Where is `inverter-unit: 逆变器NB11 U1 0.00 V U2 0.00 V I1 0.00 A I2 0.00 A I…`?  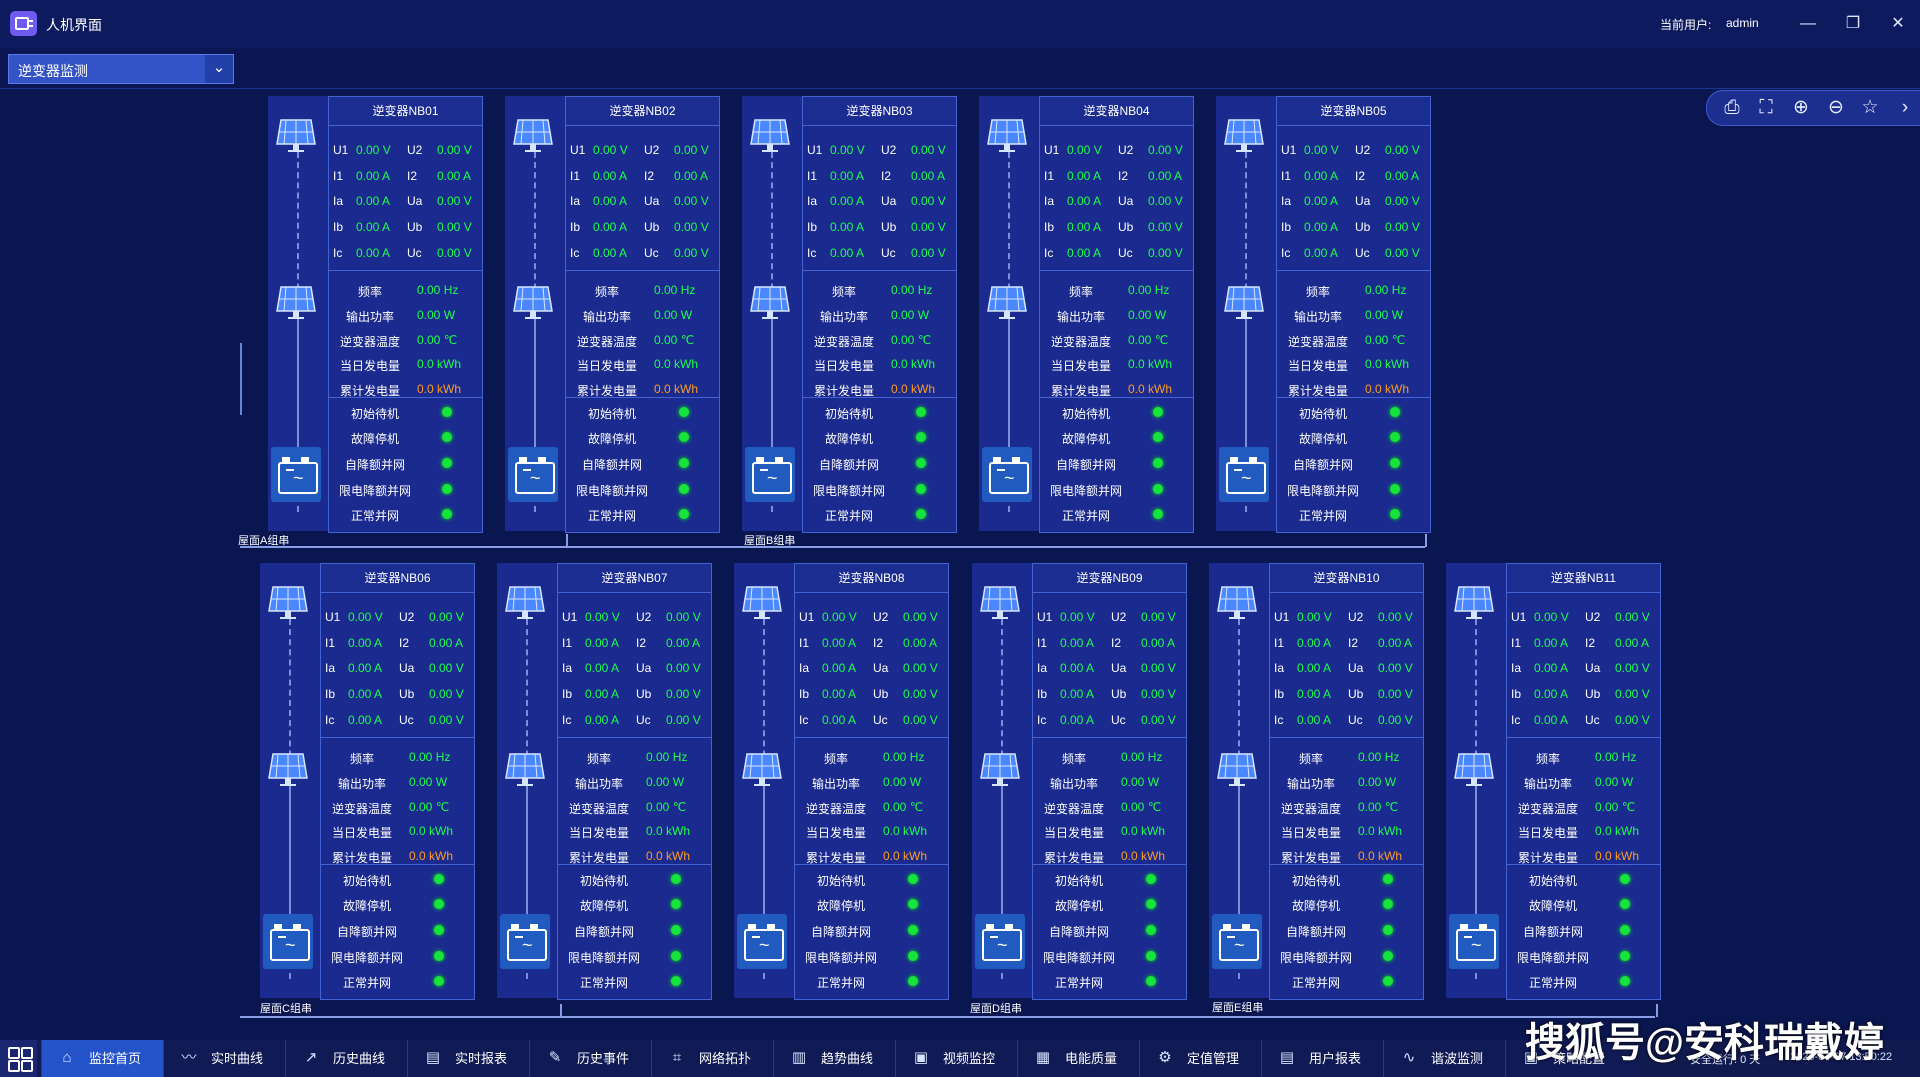
inverter-unit: 逆变器NB11 U1 0.00 V U2 0.00 V I1 0.00 A I2 0.00 A I… is located at coordinates (1553, 781).